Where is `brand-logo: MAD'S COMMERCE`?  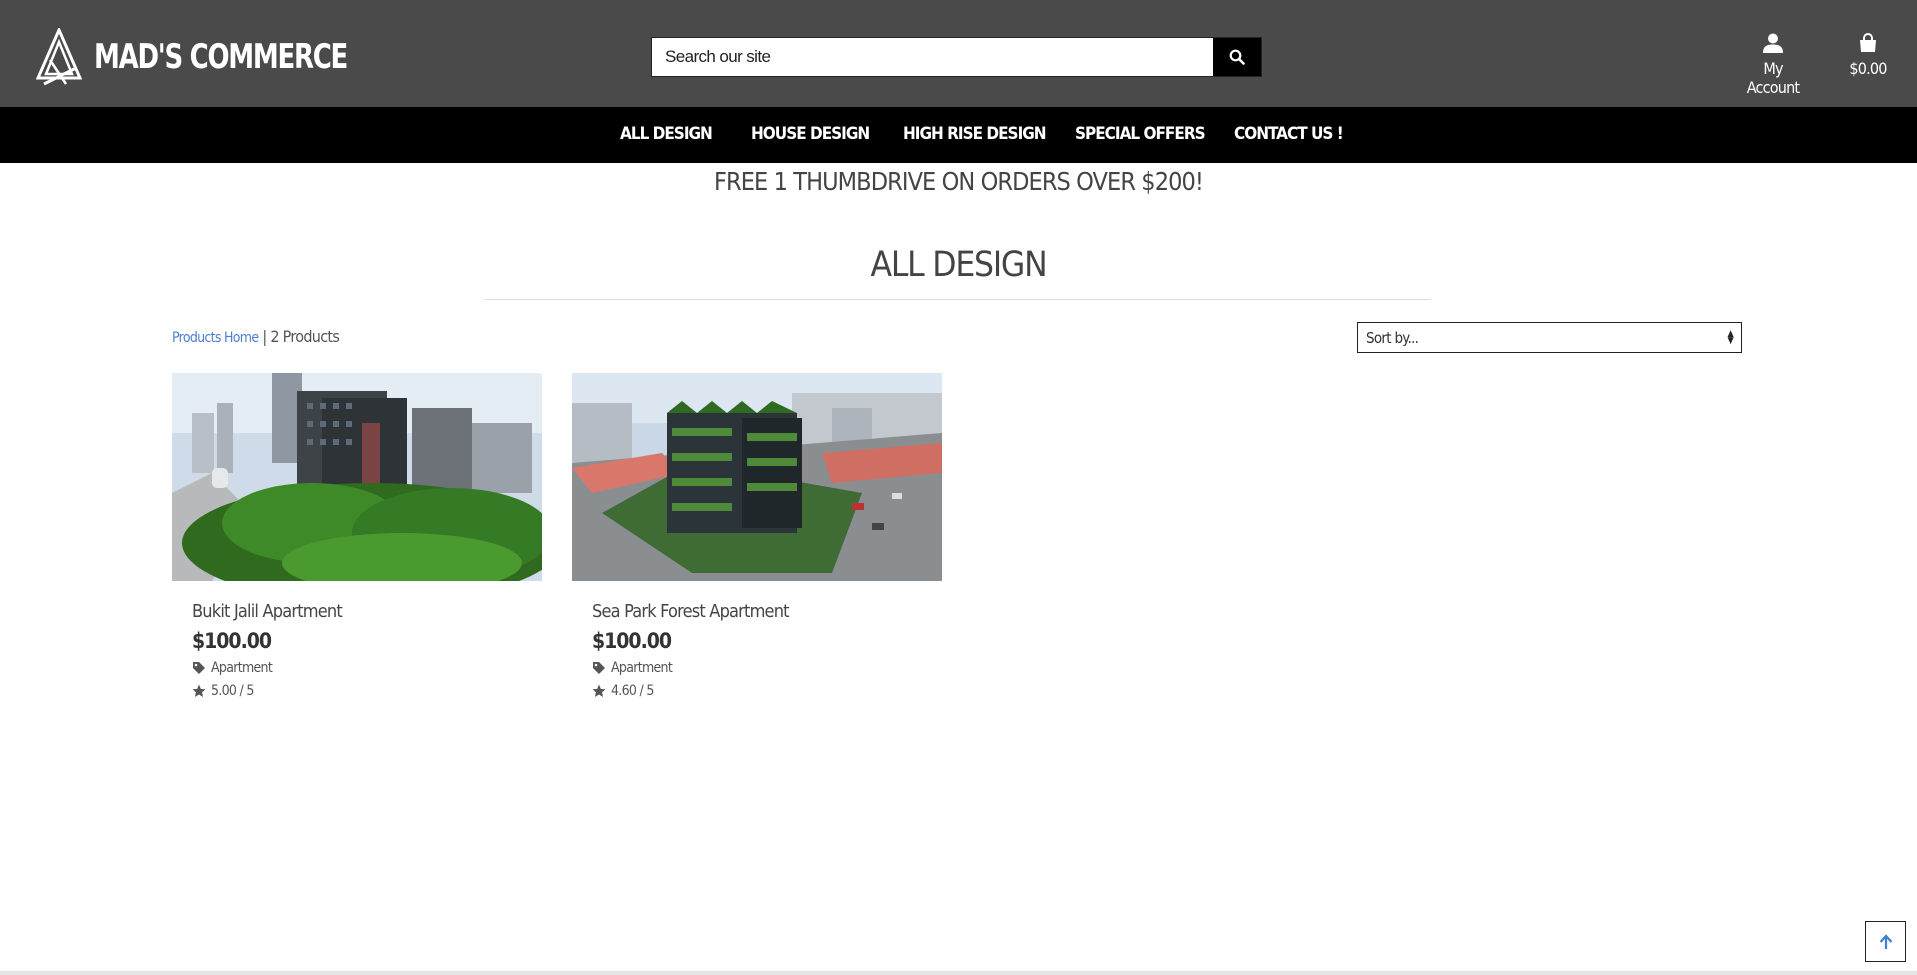
brand-logo: MAD'S COMMERCE is located at coordinates (214, 57).